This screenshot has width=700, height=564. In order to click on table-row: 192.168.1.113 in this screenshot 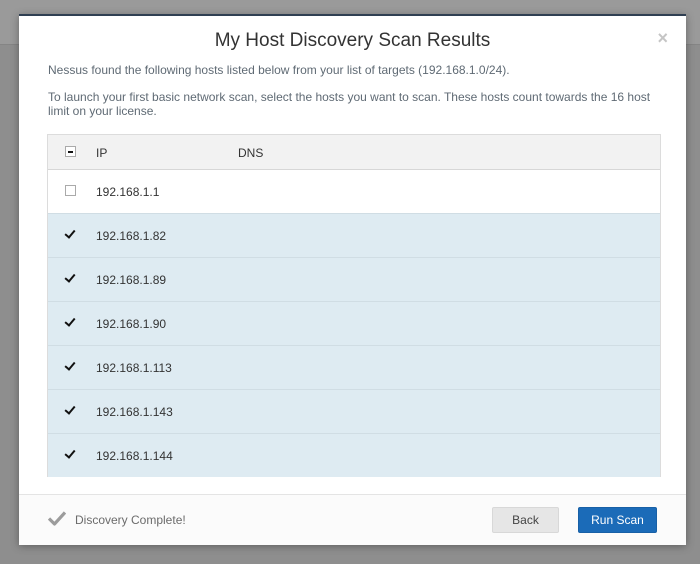, I will do `click(354, 368)`.